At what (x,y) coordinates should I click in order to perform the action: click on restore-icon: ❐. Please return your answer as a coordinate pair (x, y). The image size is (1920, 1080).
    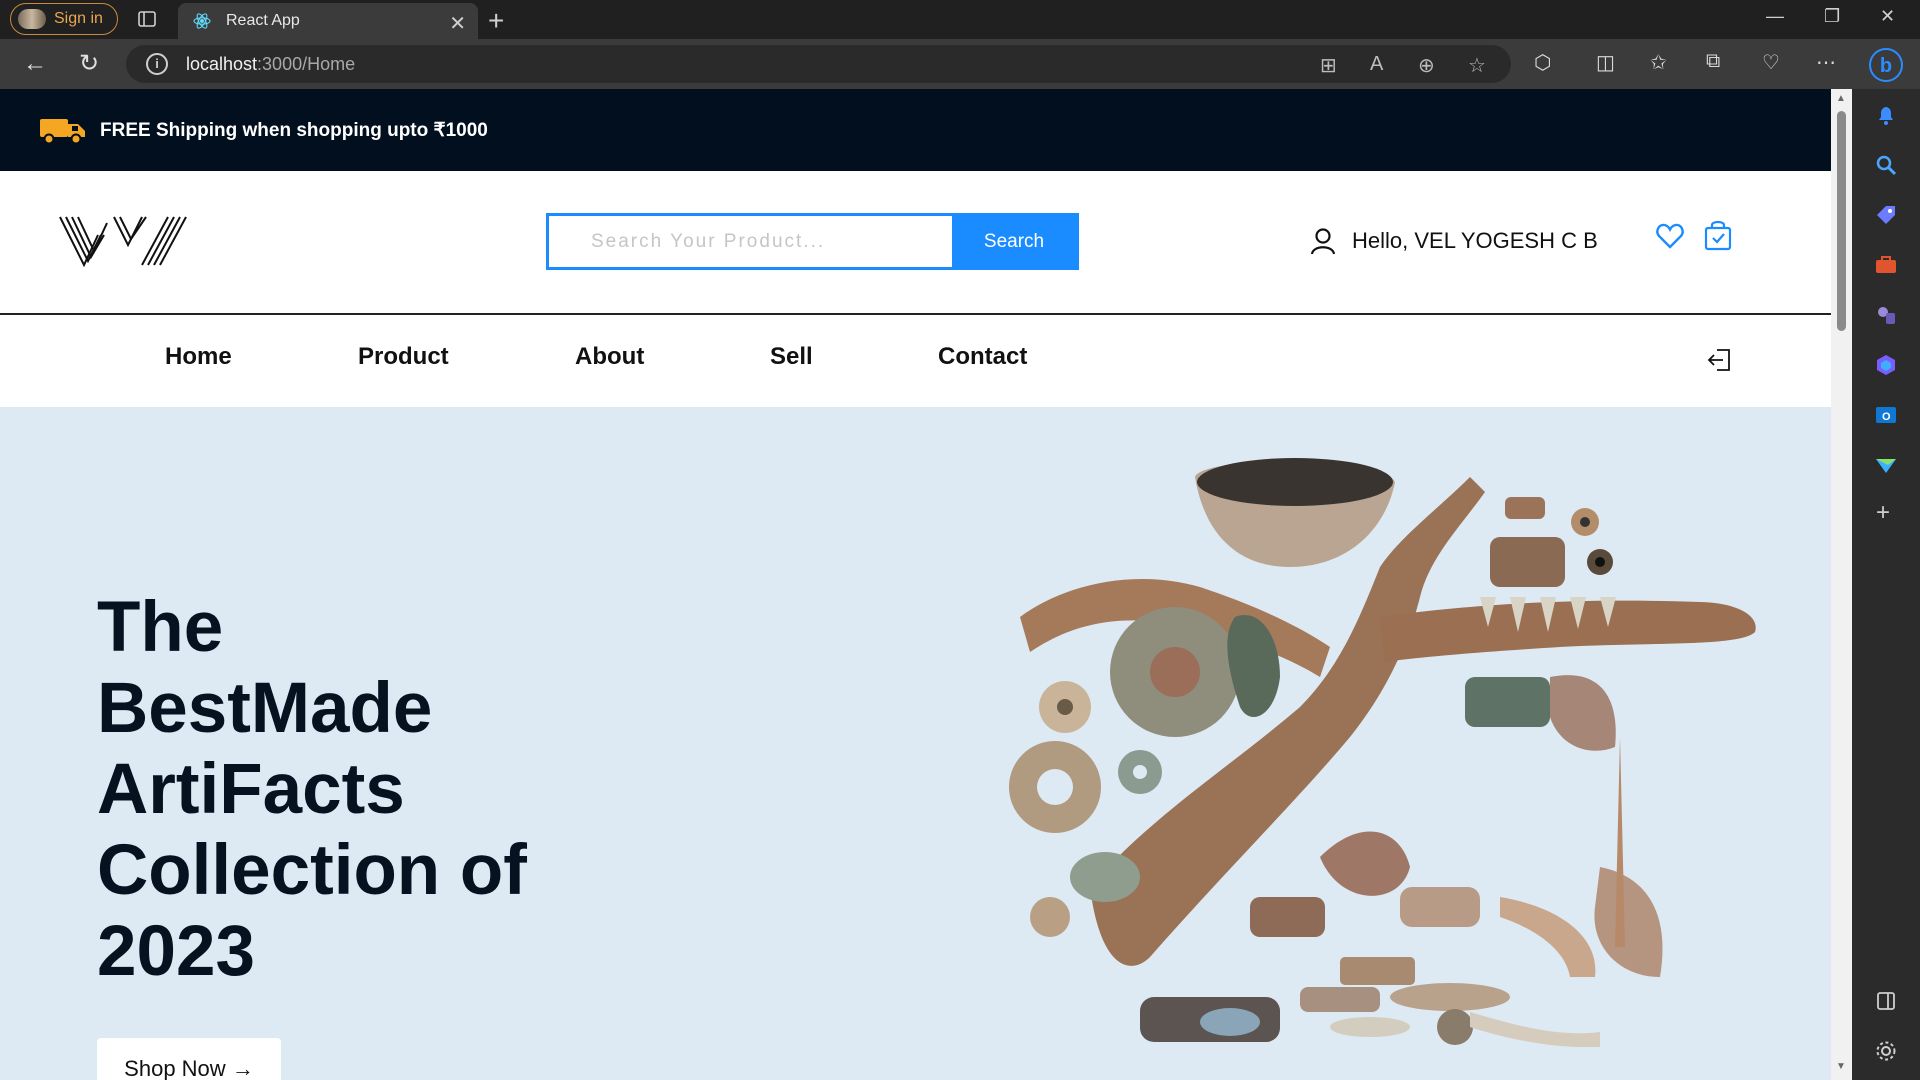
    Looking at the image, I should click on (1832, 16).